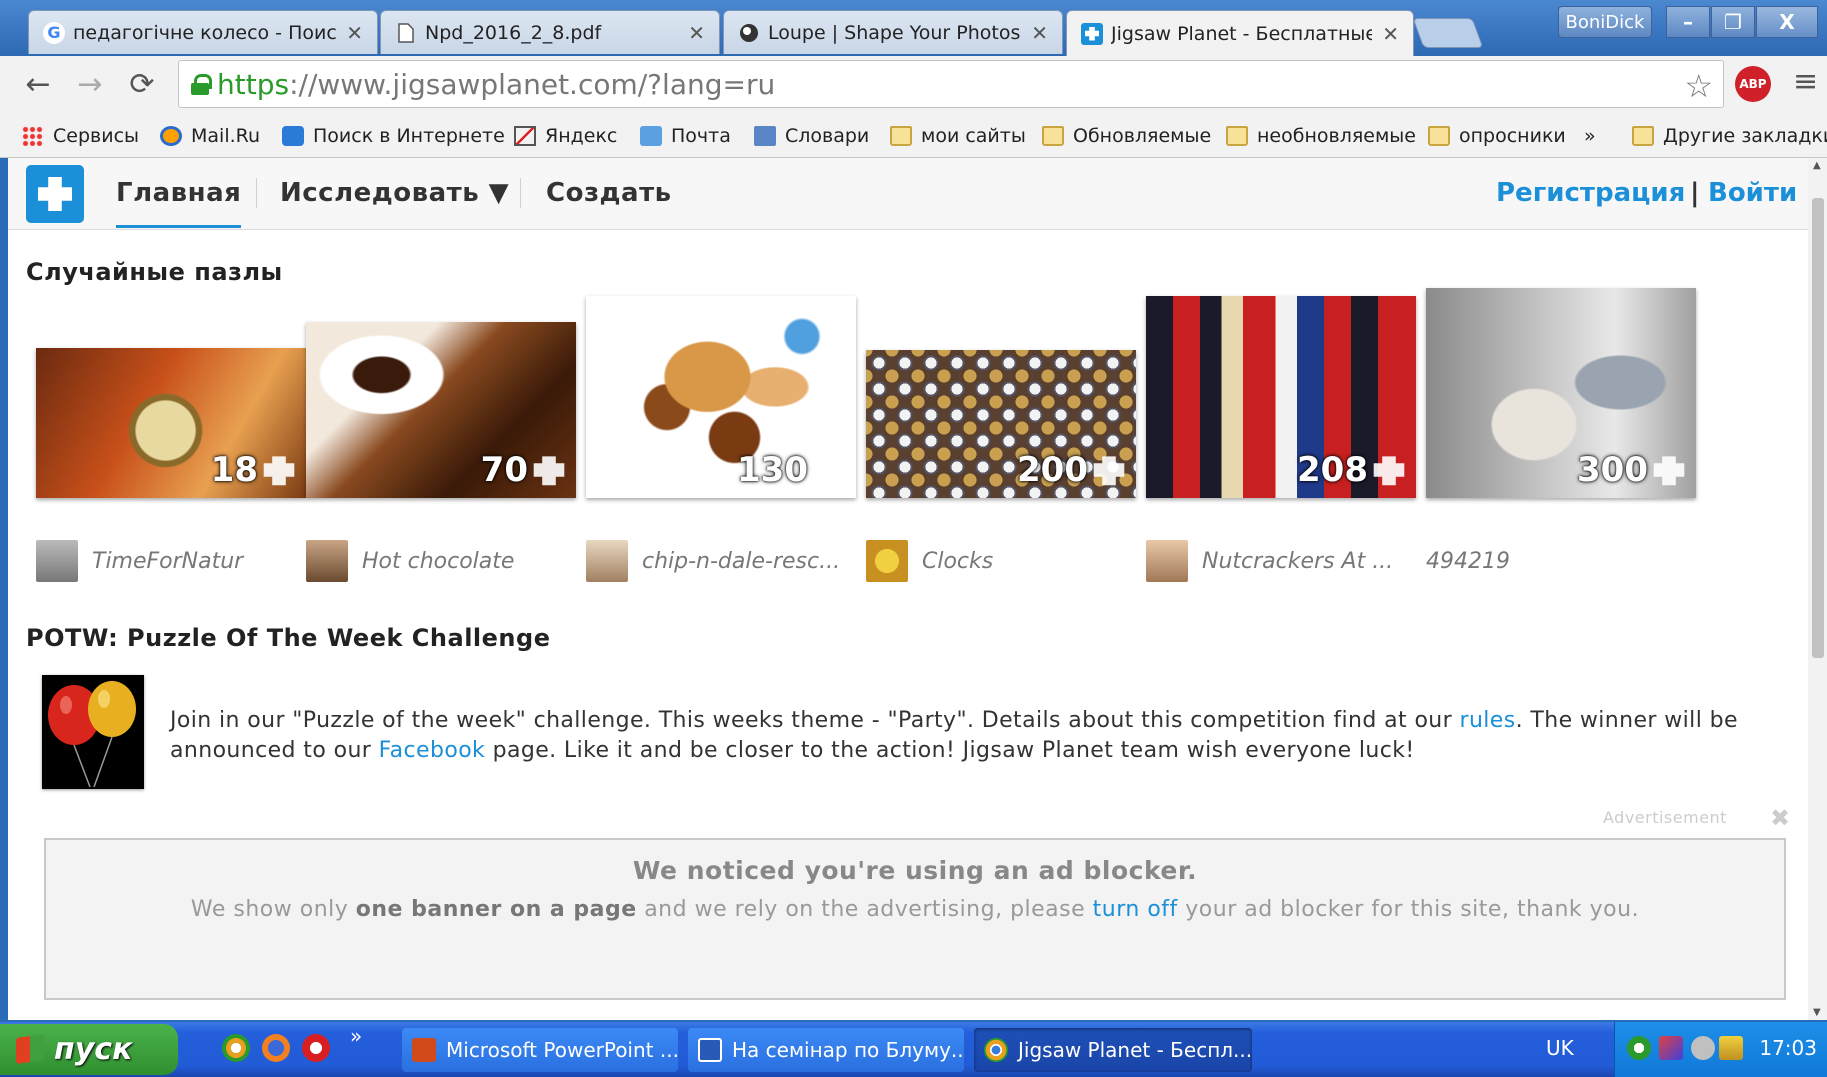 The width and height of the screenshot is (1827, 1077). I want to click on puzzle-author-row: 494219, so click(1561, 561).